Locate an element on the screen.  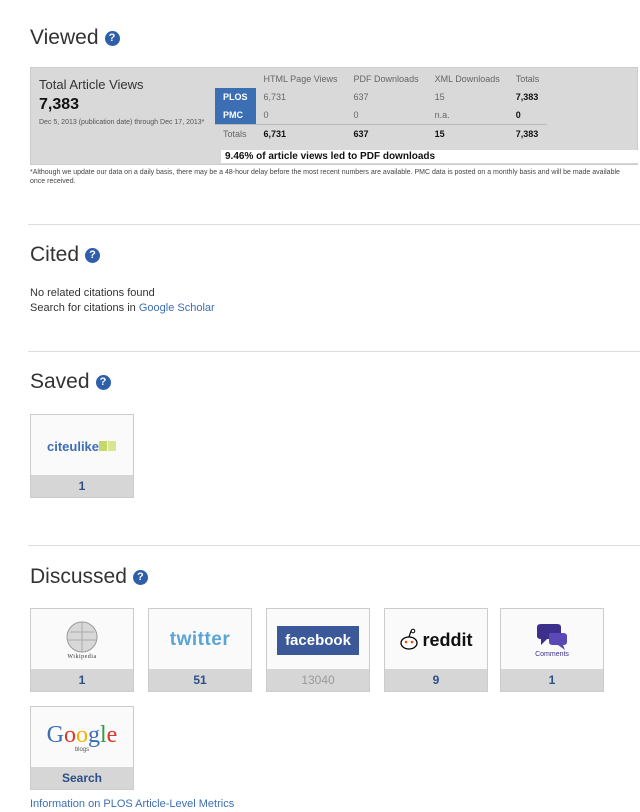
pct-text: of article views led to PDF downloads is located at coordinates (346, 156).